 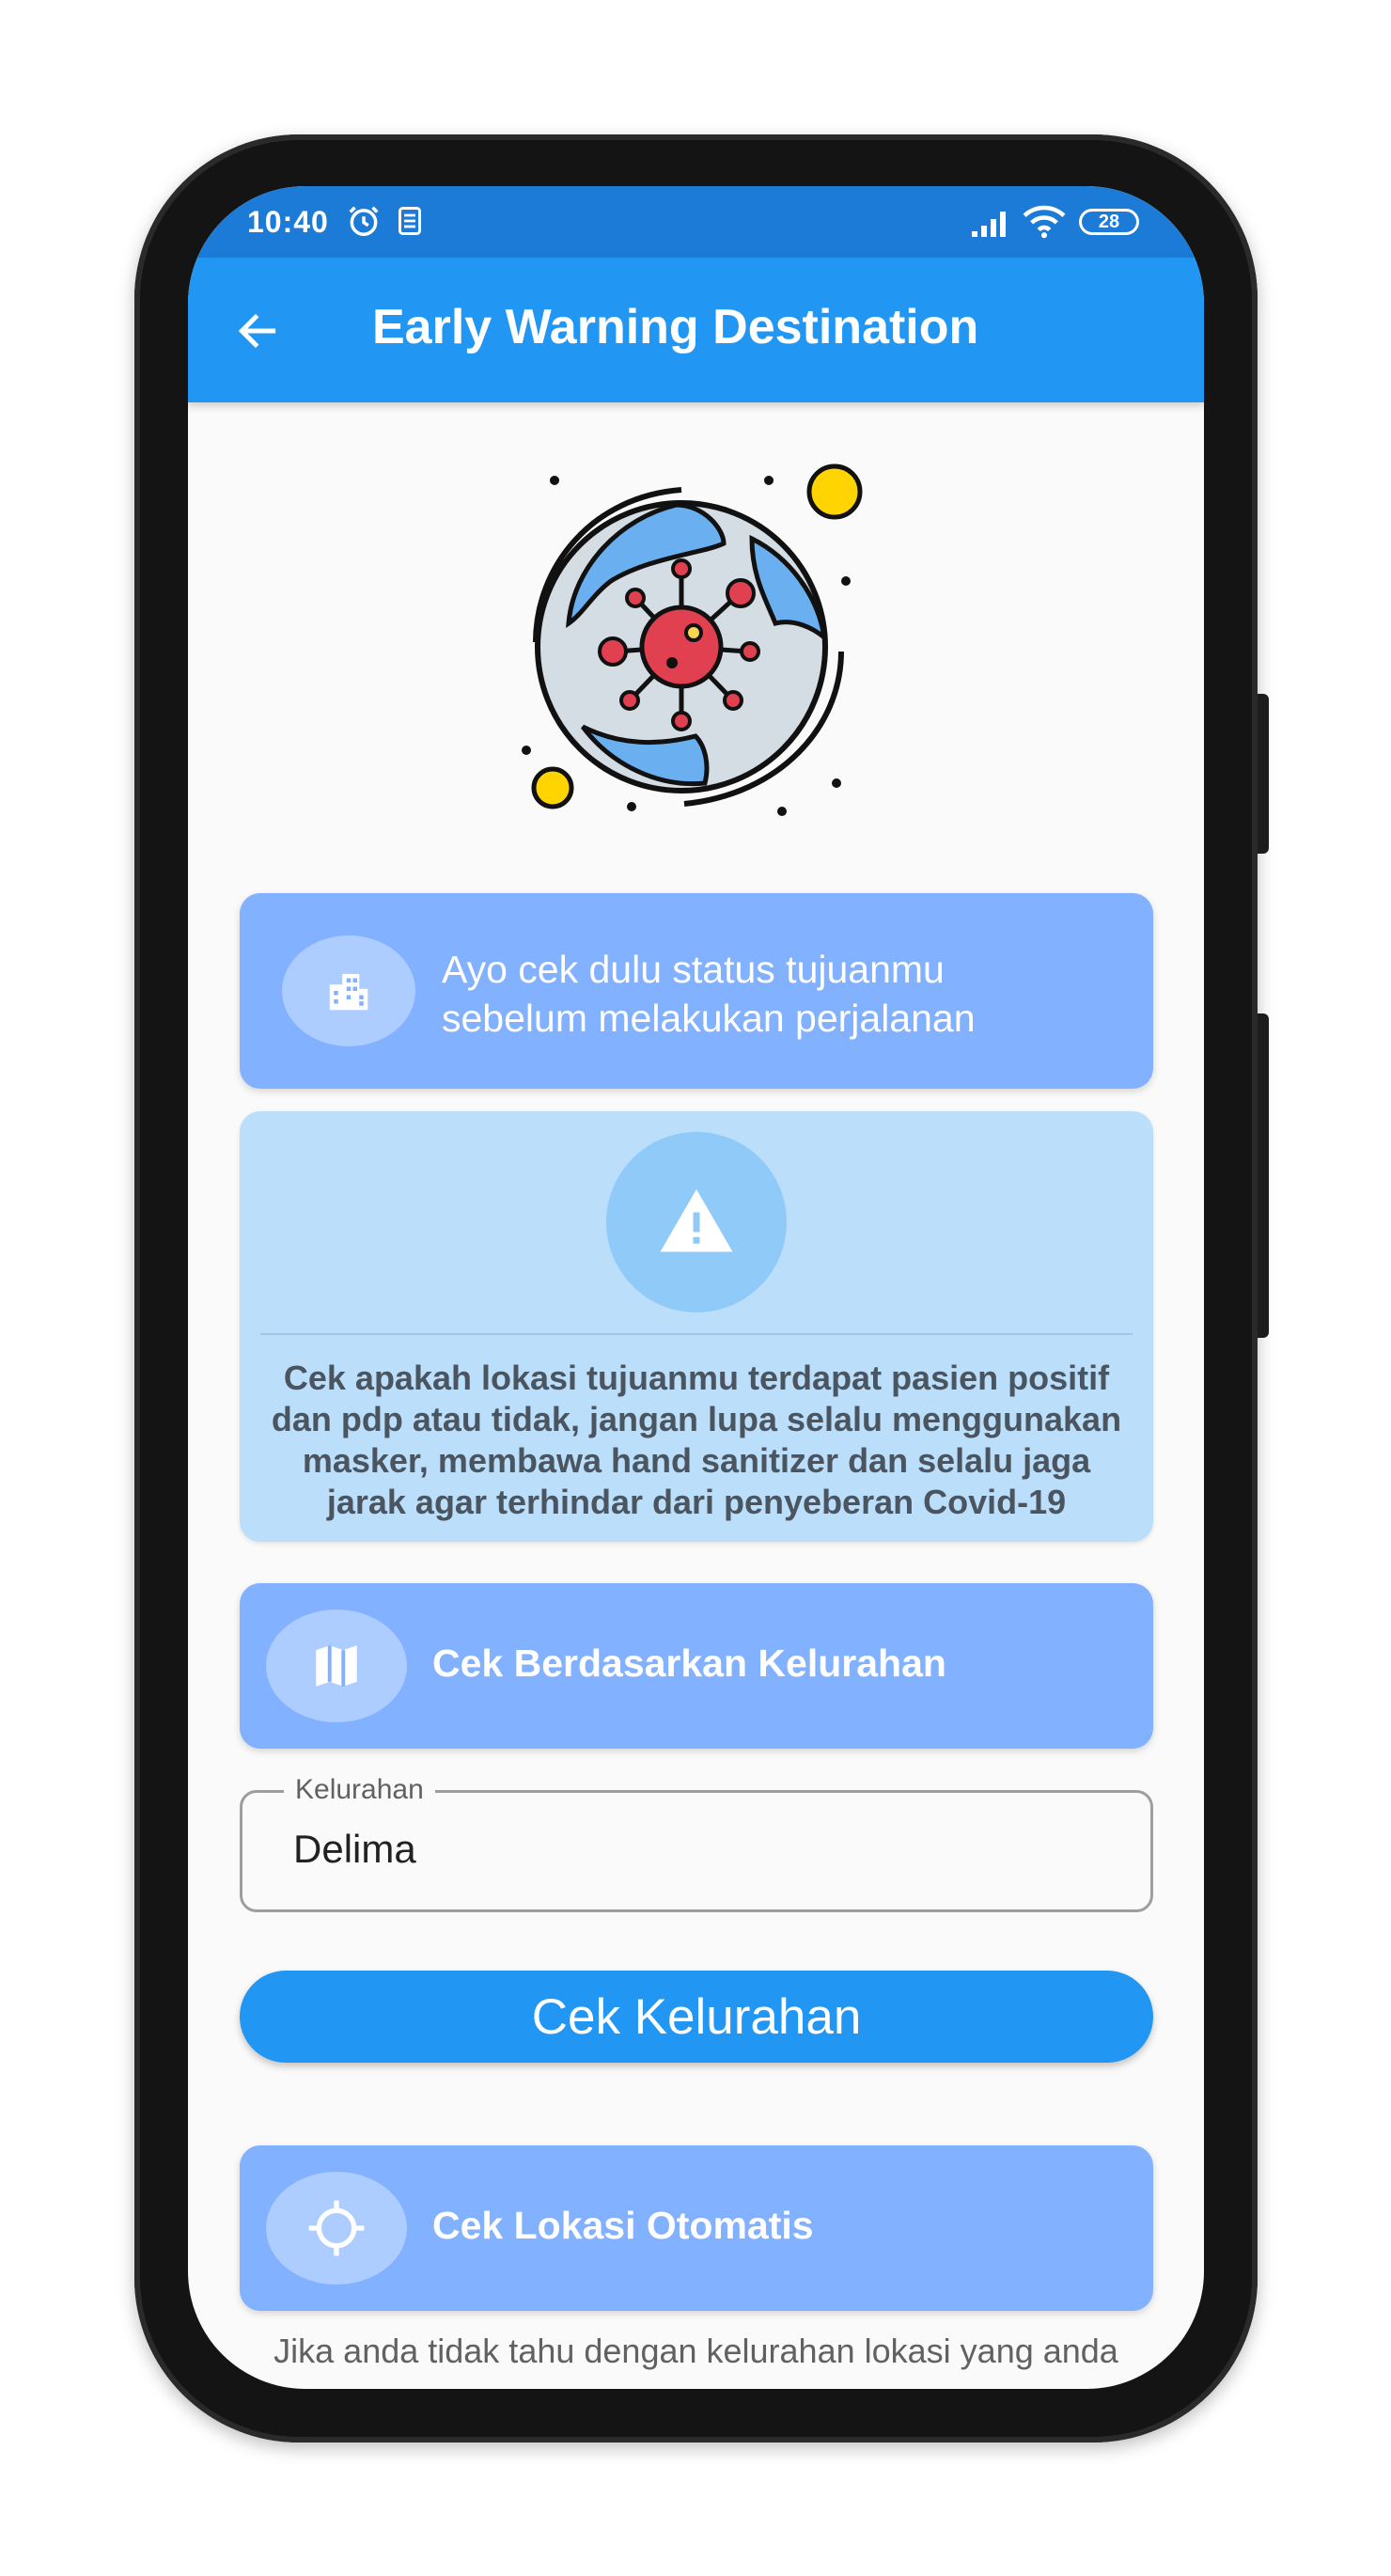 What do you see at coordinates (689, 1663) in the screenshot?
I see `cek-kelurahan-label: Cek Berdasarkan Kelurahan` at bounding box center [689, 1663].